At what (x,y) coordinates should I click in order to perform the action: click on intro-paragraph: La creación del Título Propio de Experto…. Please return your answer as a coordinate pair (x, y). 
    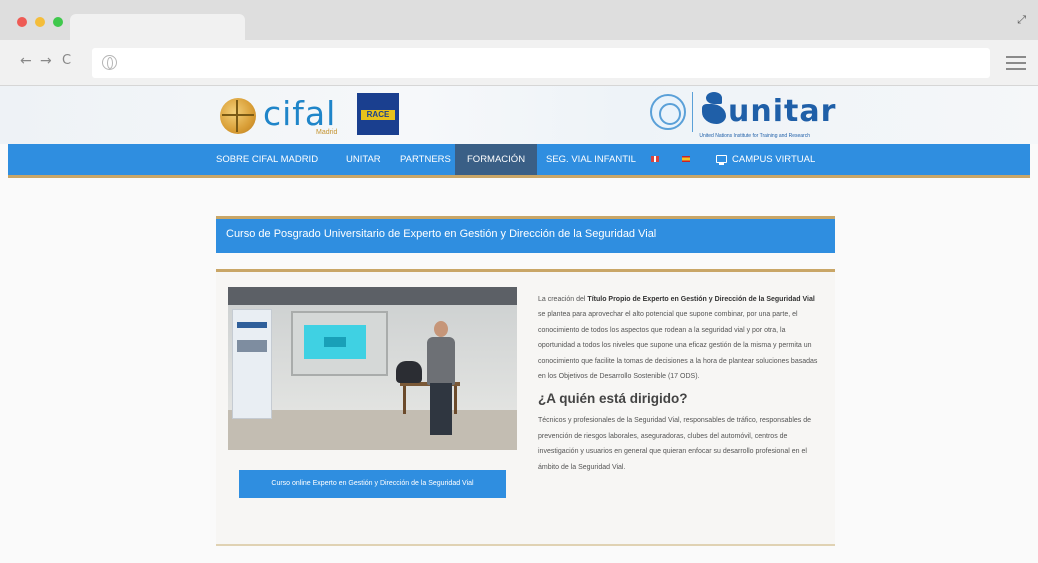
    Looking at the image, I should click on (678, 338).